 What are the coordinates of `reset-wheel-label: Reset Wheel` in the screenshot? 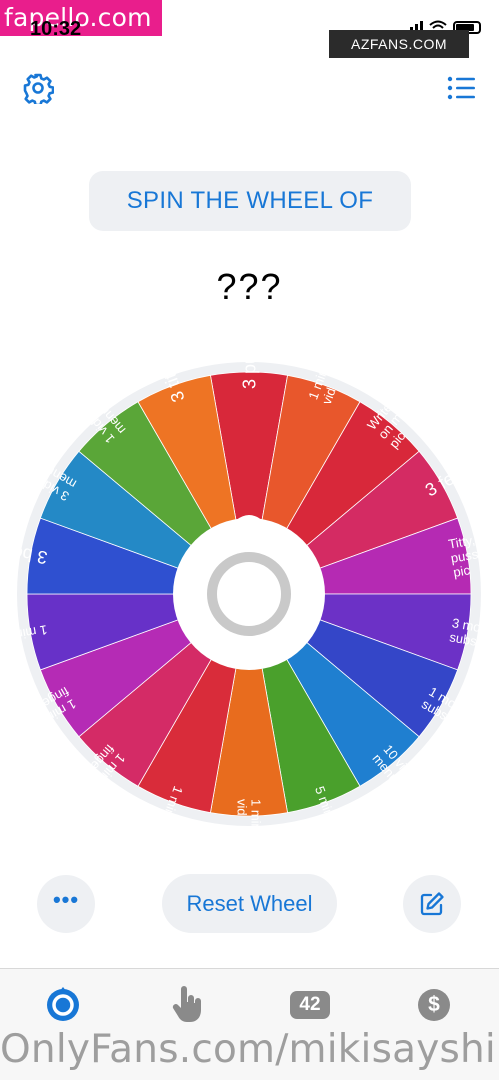 It's located at (249, 903).